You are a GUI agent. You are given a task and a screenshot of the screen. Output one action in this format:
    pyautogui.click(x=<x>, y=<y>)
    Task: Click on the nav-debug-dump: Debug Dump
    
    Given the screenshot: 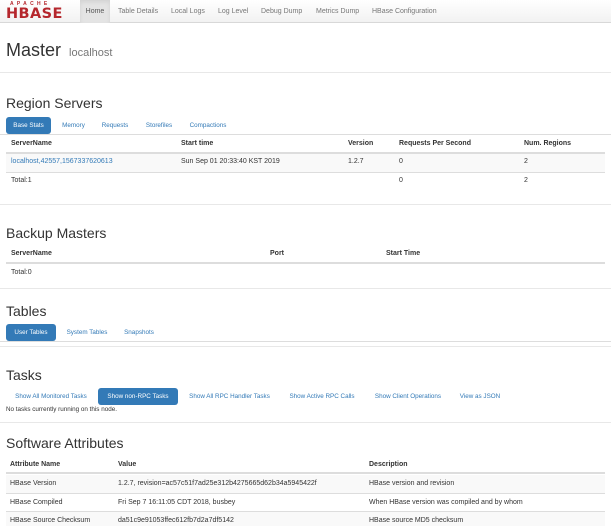 What is the action you would take?
    pyautogui.click(x=281, y=11)
    